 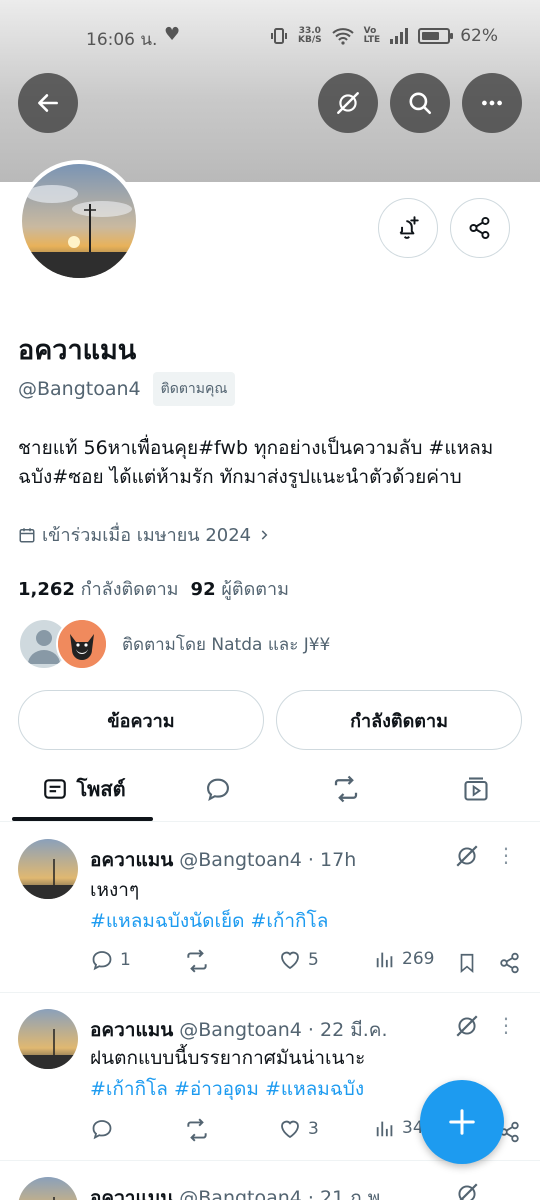 I want to click on profile-avatar, so click(x=79, y=221).